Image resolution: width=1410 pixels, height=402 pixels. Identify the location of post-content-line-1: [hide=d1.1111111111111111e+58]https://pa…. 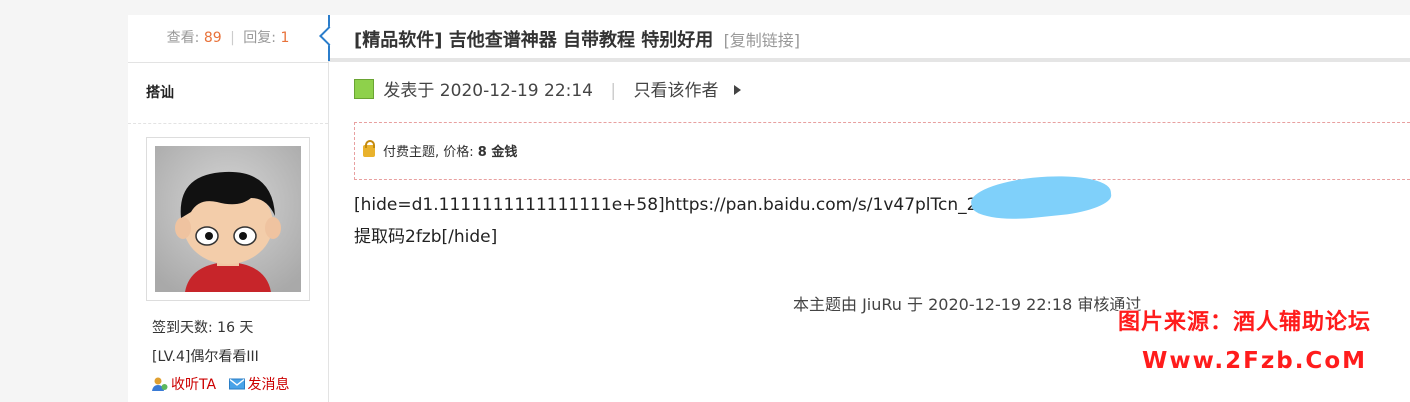
(671, 205).